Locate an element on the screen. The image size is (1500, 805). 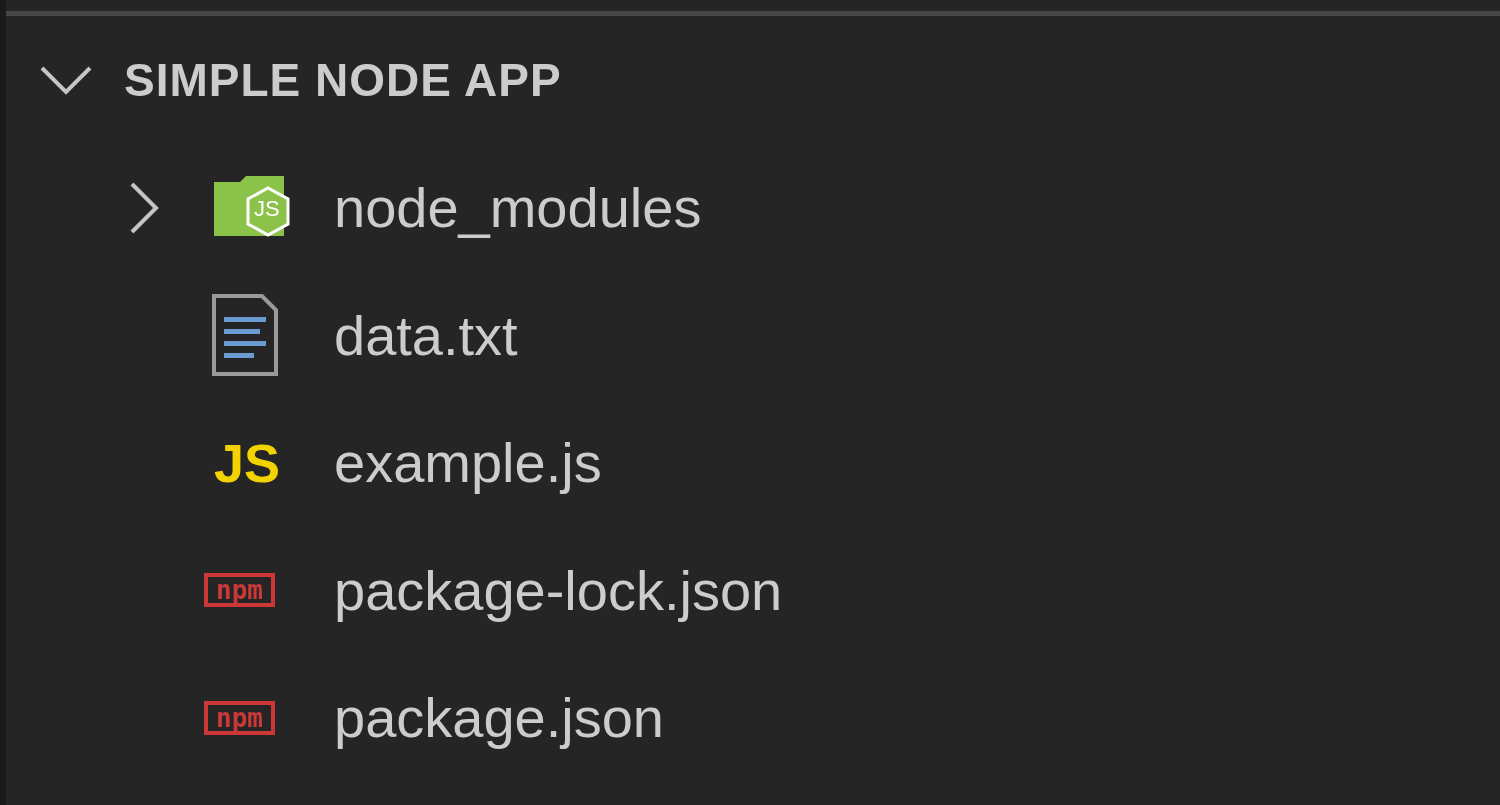
file-name: example.js is located at coordinates (468, 463).